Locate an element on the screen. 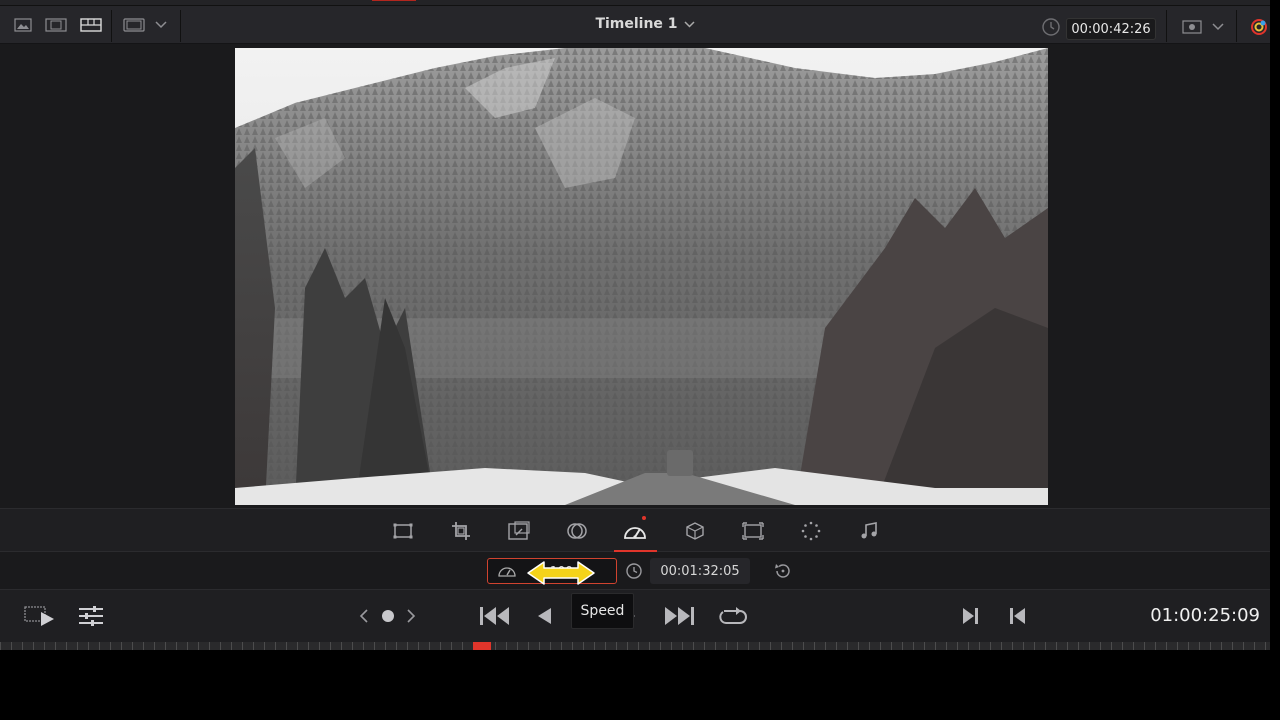 This screenshot has width=1280, height=720. frame-icon is located at coordinates (134, 25).